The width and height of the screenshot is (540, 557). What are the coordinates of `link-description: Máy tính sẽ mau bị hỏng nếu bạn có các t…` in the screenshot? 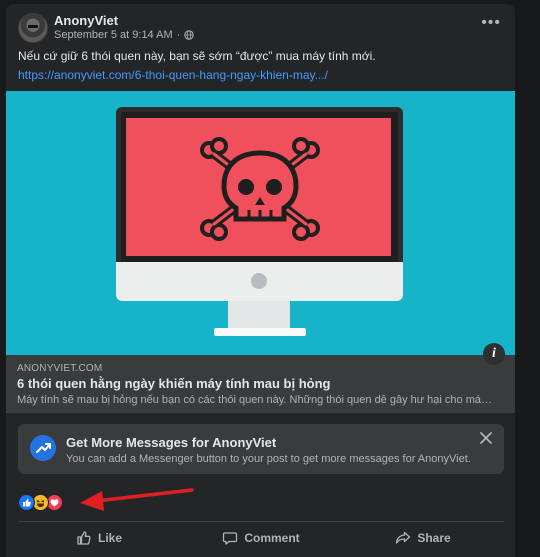 It's located at (257, 400).